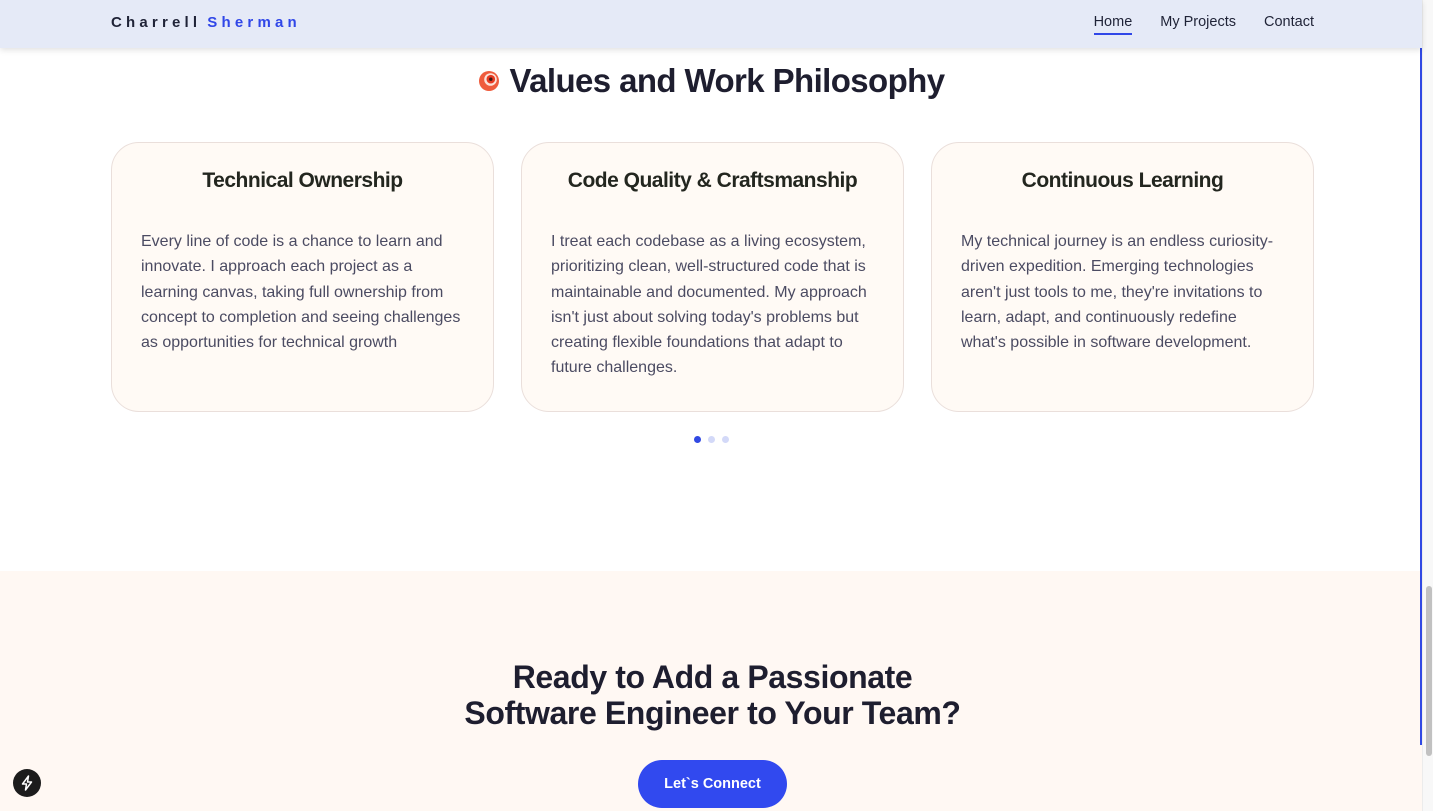 The image size is (1433, 811). I want to click on main-nav: Home My Projects Contact, so click(1203, 24).